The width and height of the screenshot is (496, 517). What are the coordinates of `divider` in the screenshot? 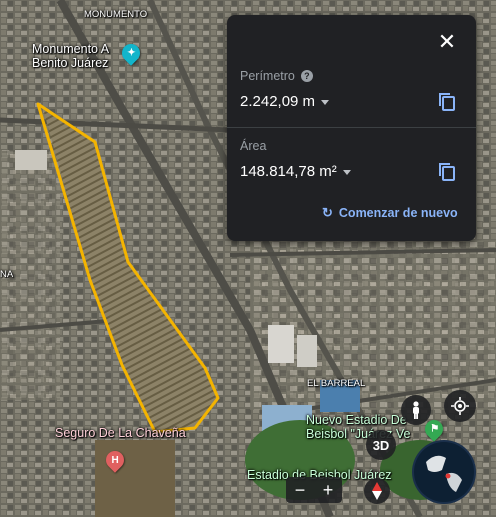 It's located at (351, 127).